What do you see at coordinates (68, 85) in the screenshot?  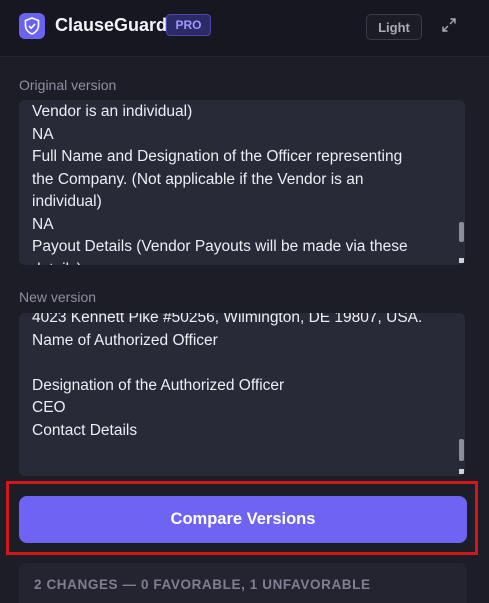 I see `original-version-label: Original version` at bounding box center [68, 85].